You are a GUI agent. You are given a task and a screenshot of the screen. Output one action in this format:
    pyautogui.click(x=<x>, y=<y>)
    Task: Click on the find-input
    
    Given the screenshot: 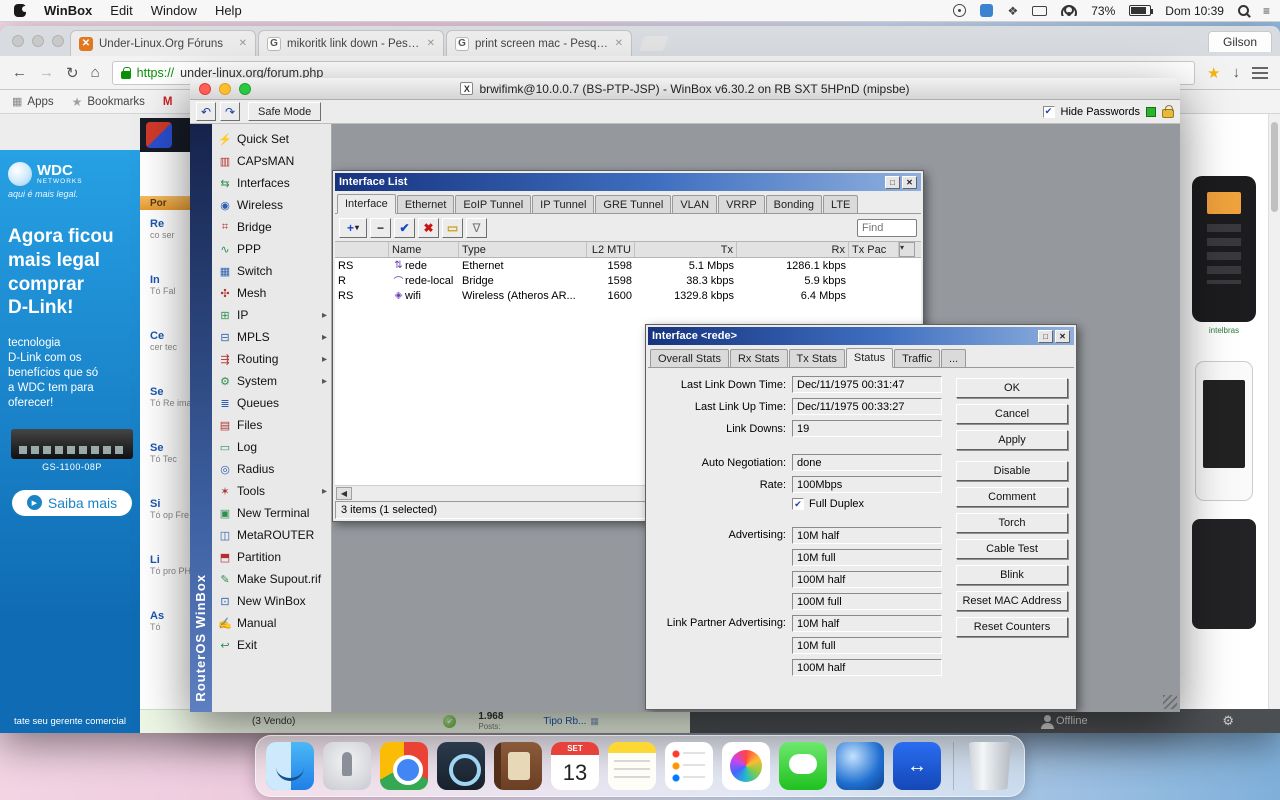 What is the action you would take?
    pyautogui.click(x=887, y=227)
    